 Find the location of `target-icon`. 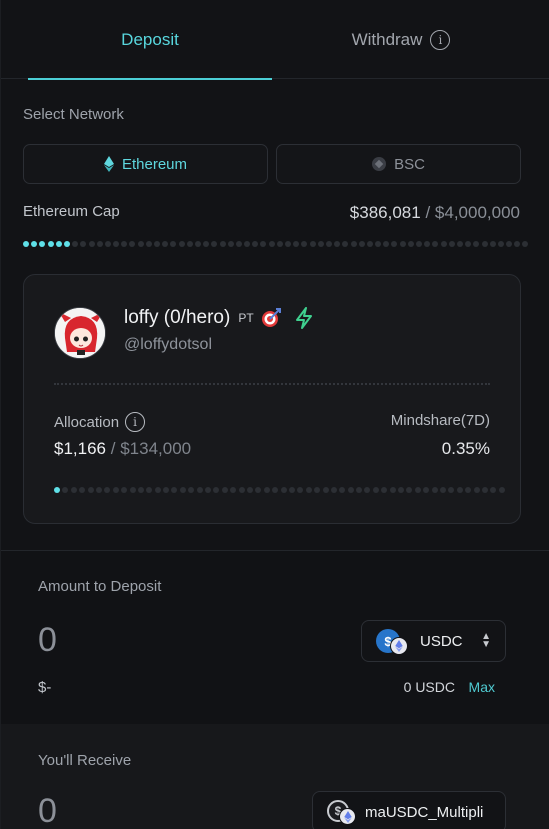

target-icon is located at coordinates (271, 317).